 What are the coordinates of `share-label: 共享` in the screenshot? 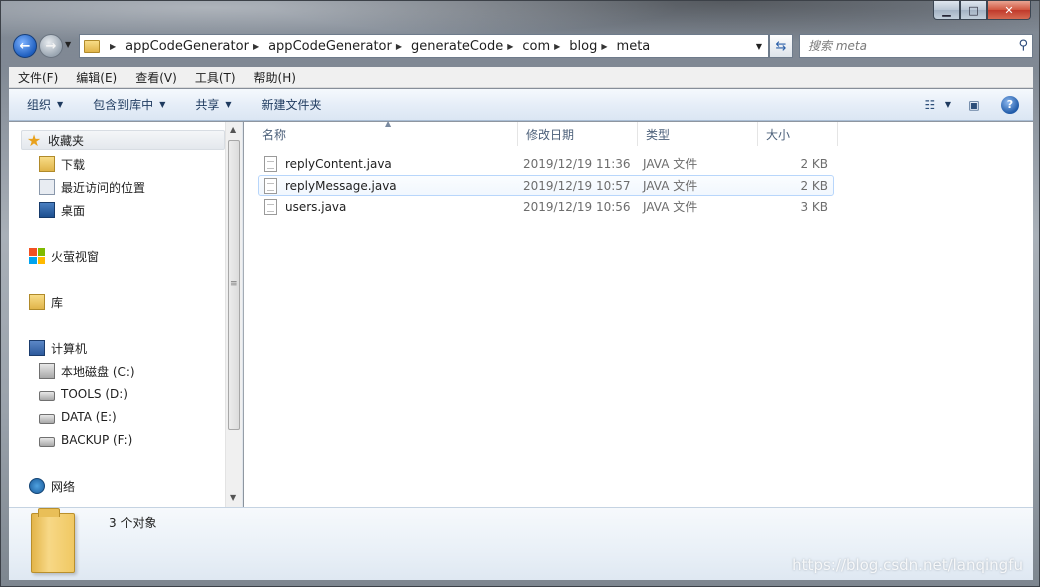 It's located at (207, 105).